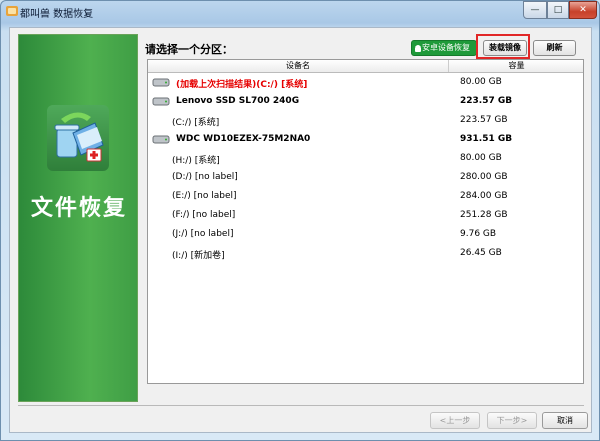  I want to click on android-recovery-button: 安卓设备恢复, so click(444, 48).